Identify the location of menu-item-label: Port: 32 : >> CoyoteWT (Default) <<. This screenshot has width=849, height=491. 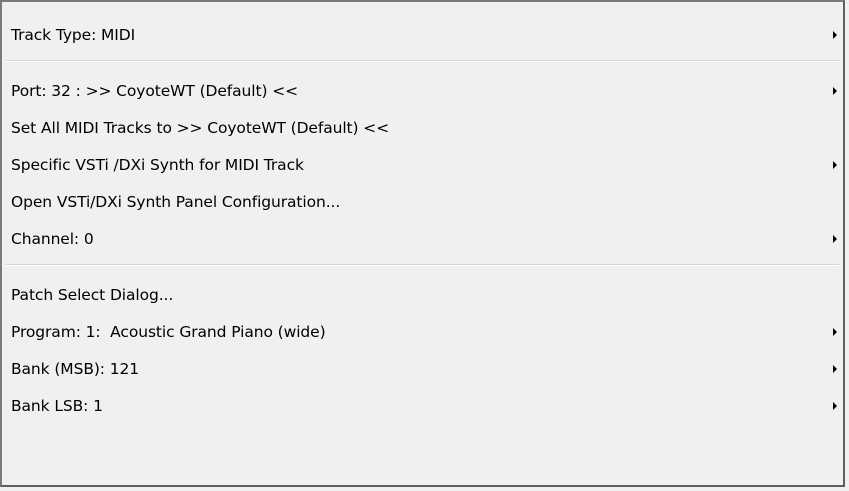
(155, 90).